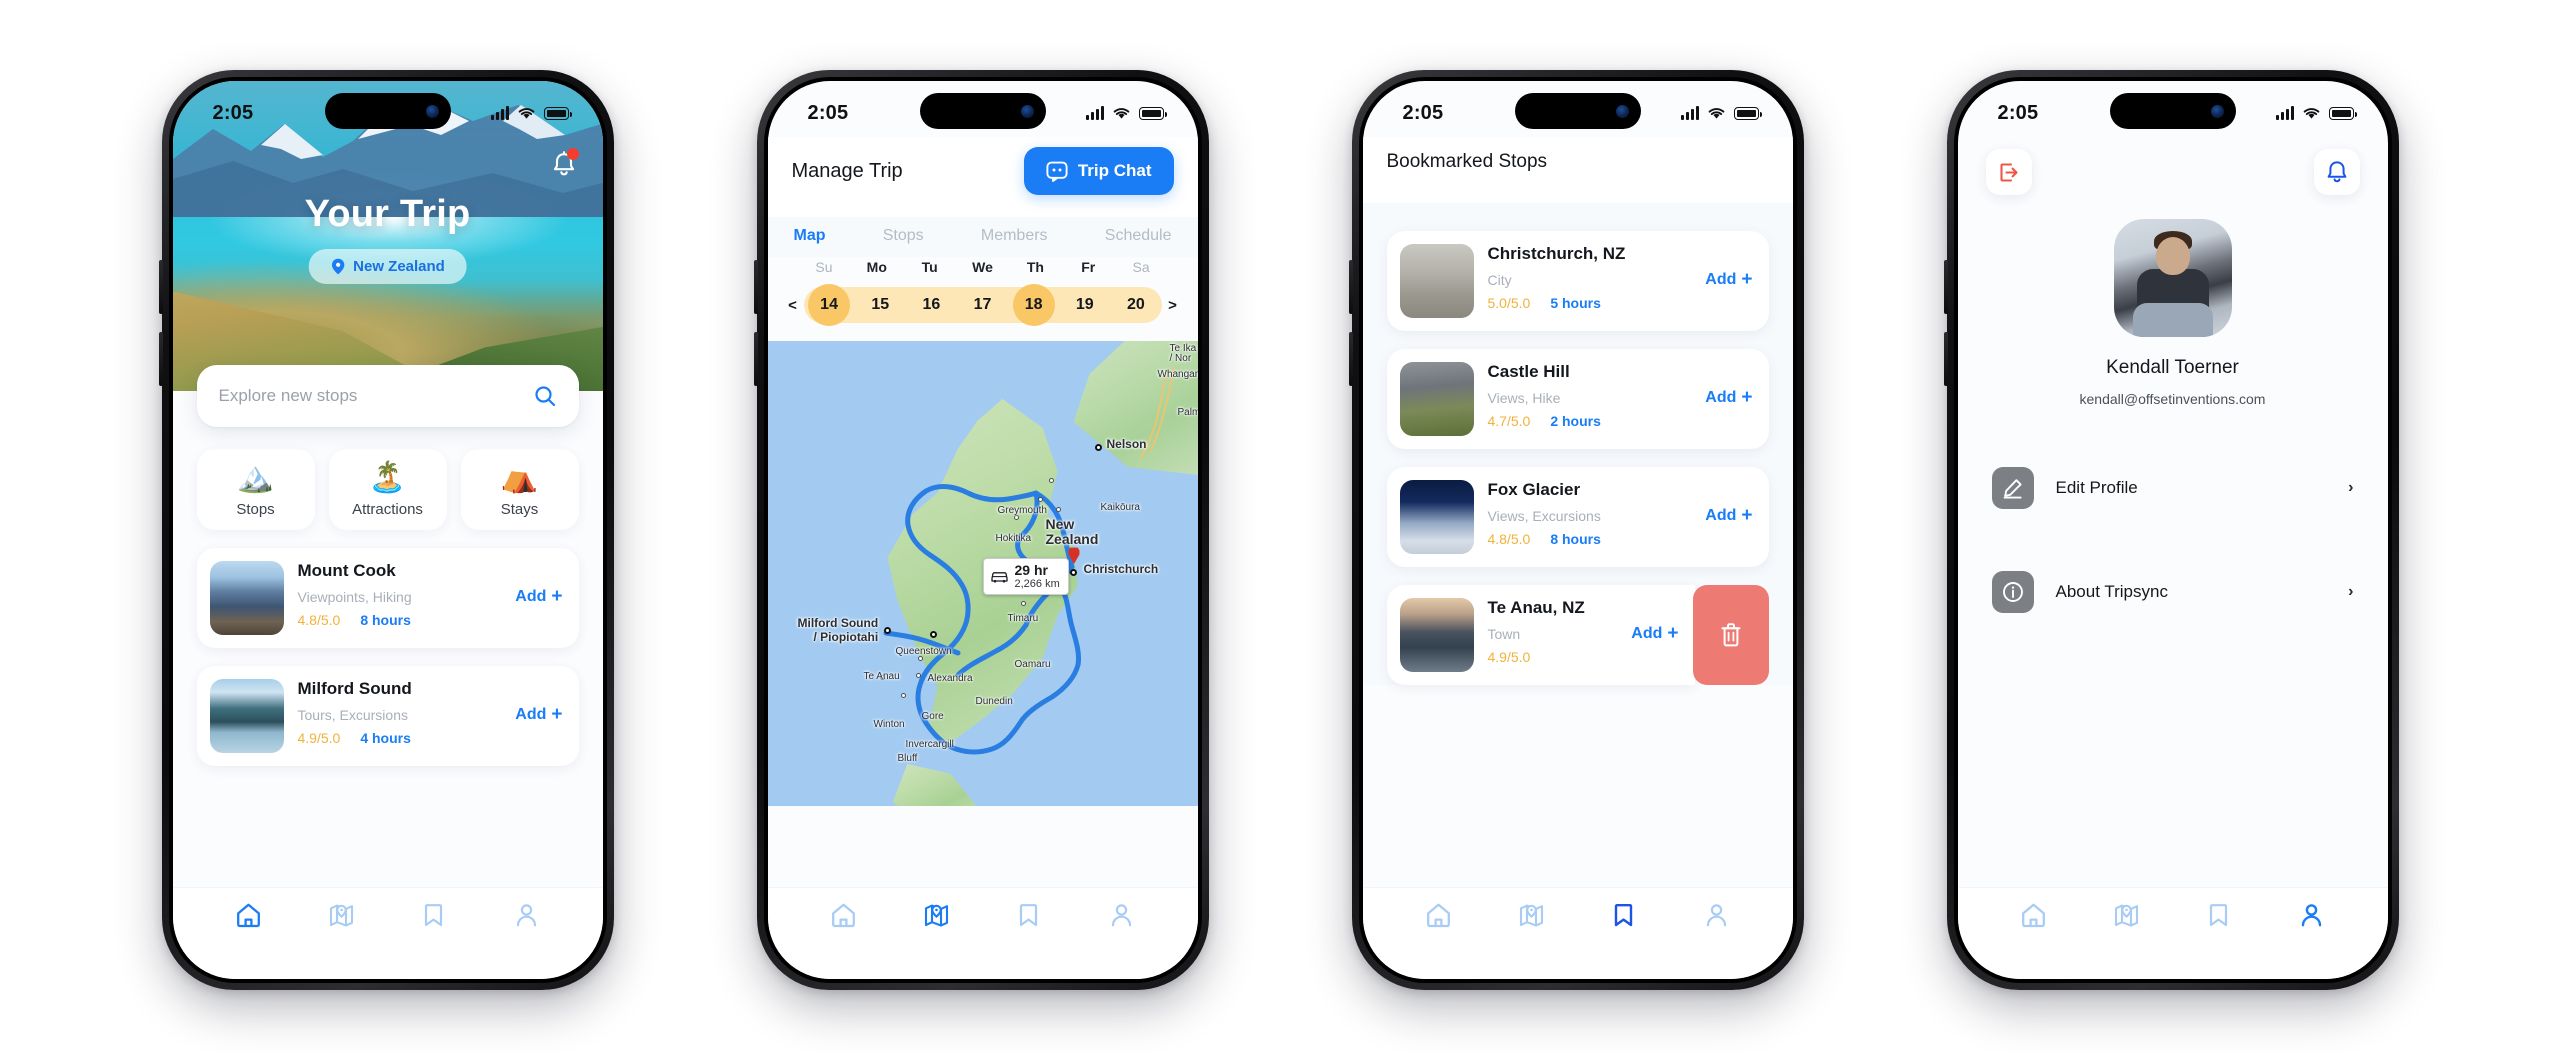 This screenshot has width=2560, height=1060. What do you see at coordinates (337, 266) in the screenshot?
I see `map-pin-icon` at bounding box center [337, 266].